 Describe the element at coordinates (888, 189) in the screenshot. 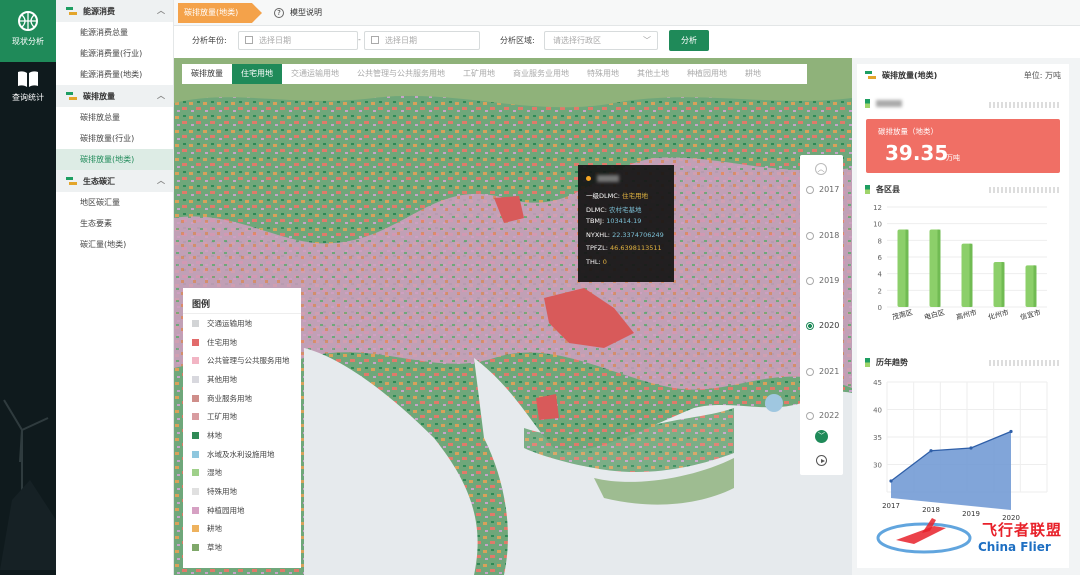

I see `section-title: 各区县` at that location.